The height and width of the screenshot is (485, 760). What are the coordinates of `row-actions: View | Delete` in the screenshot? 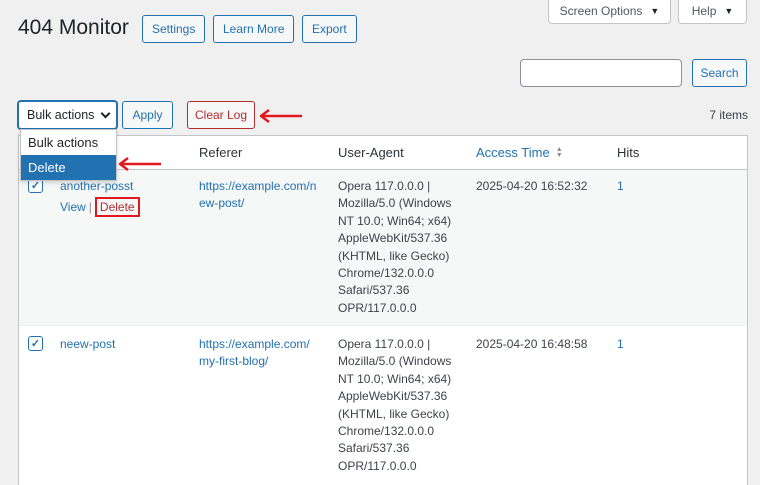 It's located at (100, 207).